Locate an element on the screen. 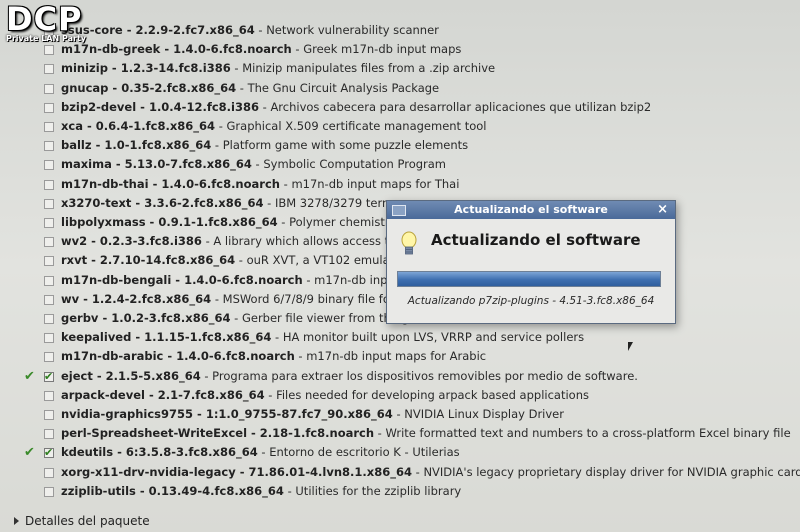  package-description: m17n-db inpu is located at coordinates (354, 279).